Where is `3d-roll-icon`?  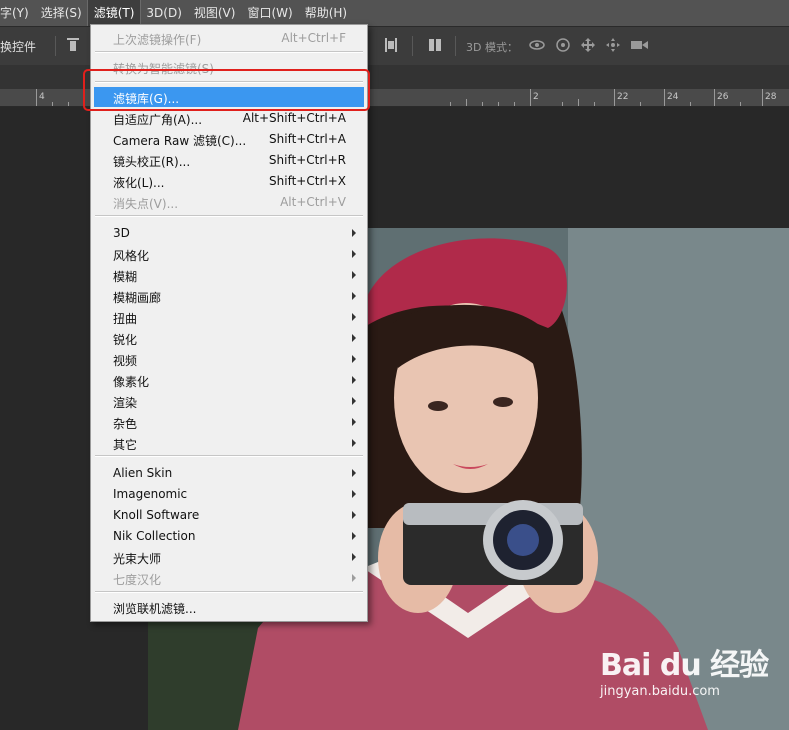
3d-roll-icon is located at coordinates (563, 45).